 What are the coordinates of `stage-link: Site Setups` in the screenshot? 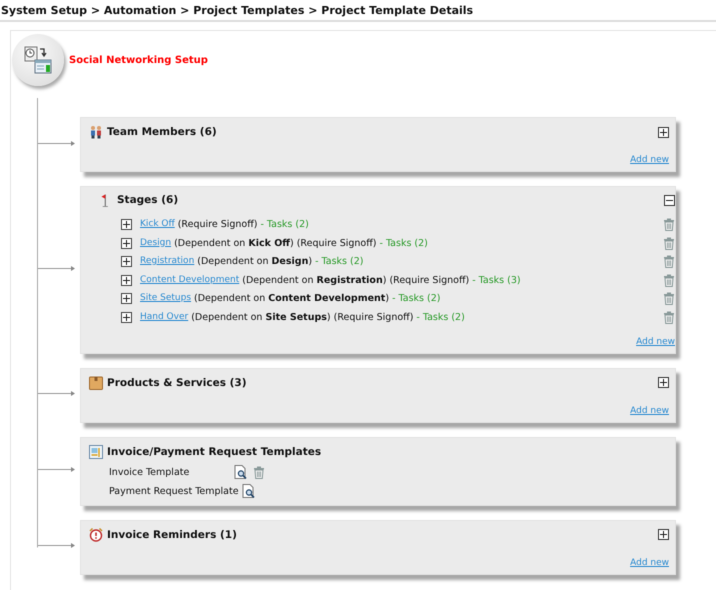 It's located at (166, 298).